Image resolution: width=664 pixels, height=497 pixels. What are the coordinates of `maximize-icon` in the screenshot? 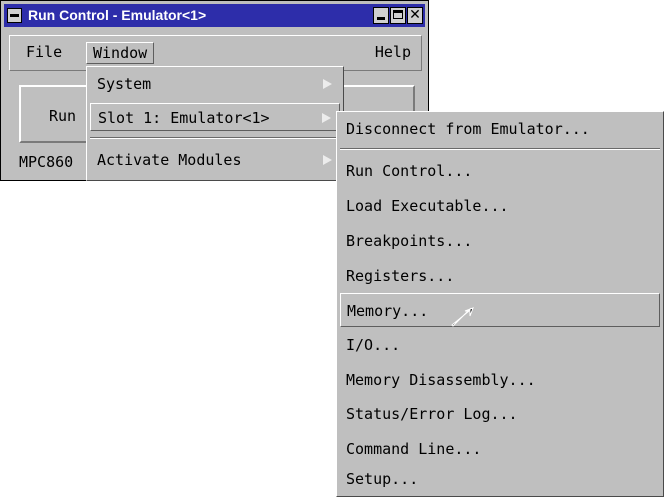 It's located at (398, 15).